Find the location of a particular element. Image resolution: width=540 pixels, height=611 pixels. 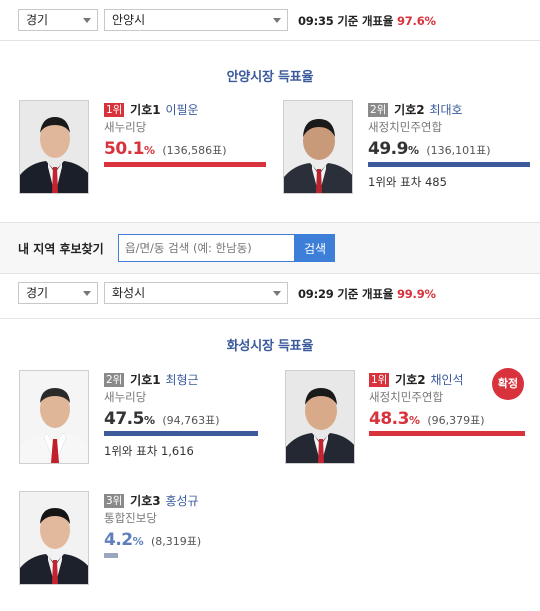

vote-share: 48.3% (96,379표) is located at coordinates (427, 419).